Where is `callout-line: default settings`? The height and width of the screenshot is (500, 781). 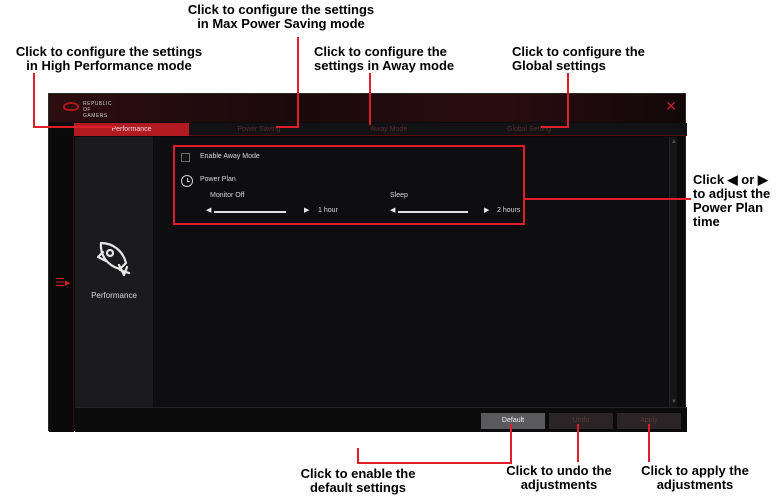
callout-line: default settings is located at coordinates (358, 487).